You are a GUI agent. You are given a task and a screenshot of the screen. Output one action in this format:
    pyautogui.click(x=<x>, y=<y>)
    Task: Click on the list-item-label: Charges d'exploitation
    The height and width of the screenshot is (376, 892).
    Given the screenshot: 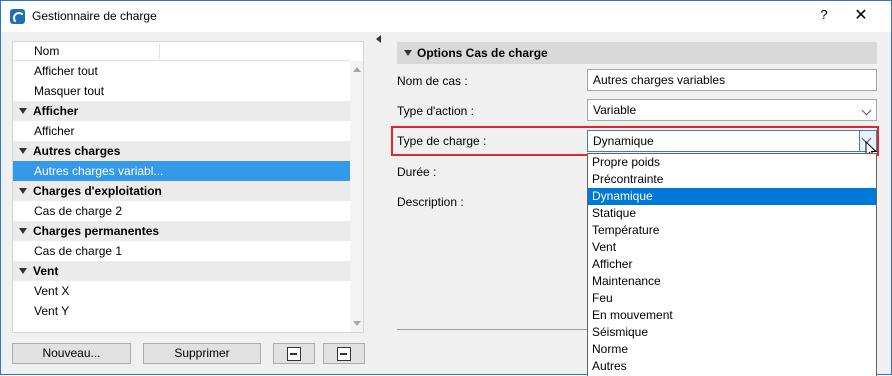 What is the action you would take?
    pyautogui.click(x=97, y=191)
    